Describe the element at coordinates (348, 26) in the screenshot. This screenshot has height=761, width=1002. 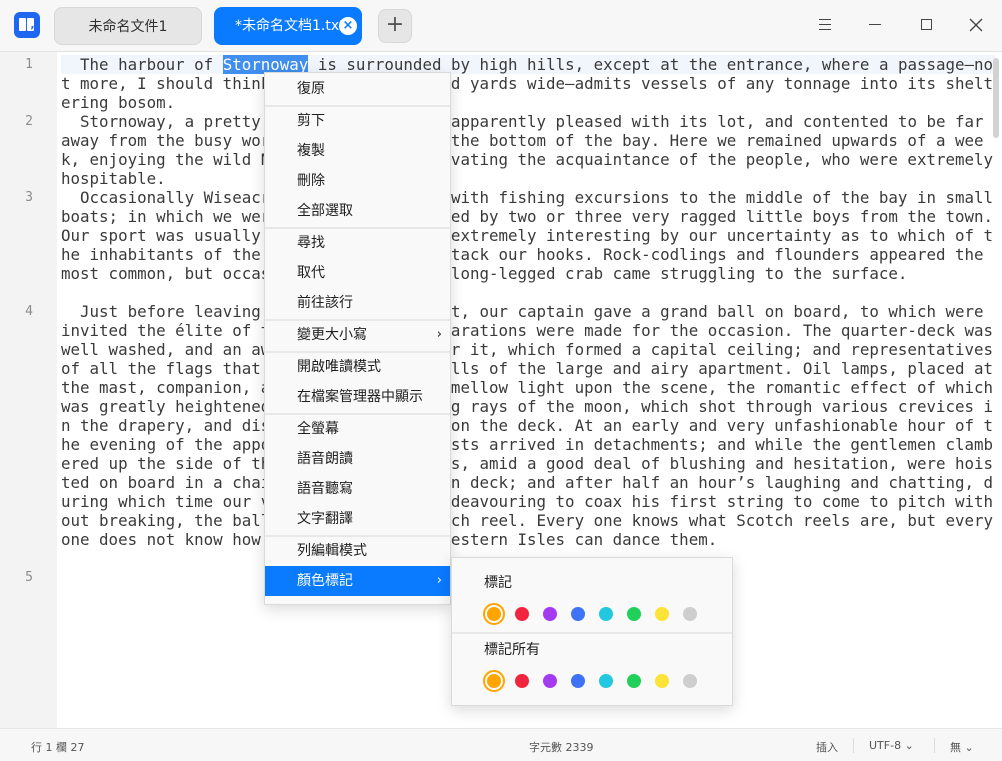
I see `tab-close-icon: ×` at that location.